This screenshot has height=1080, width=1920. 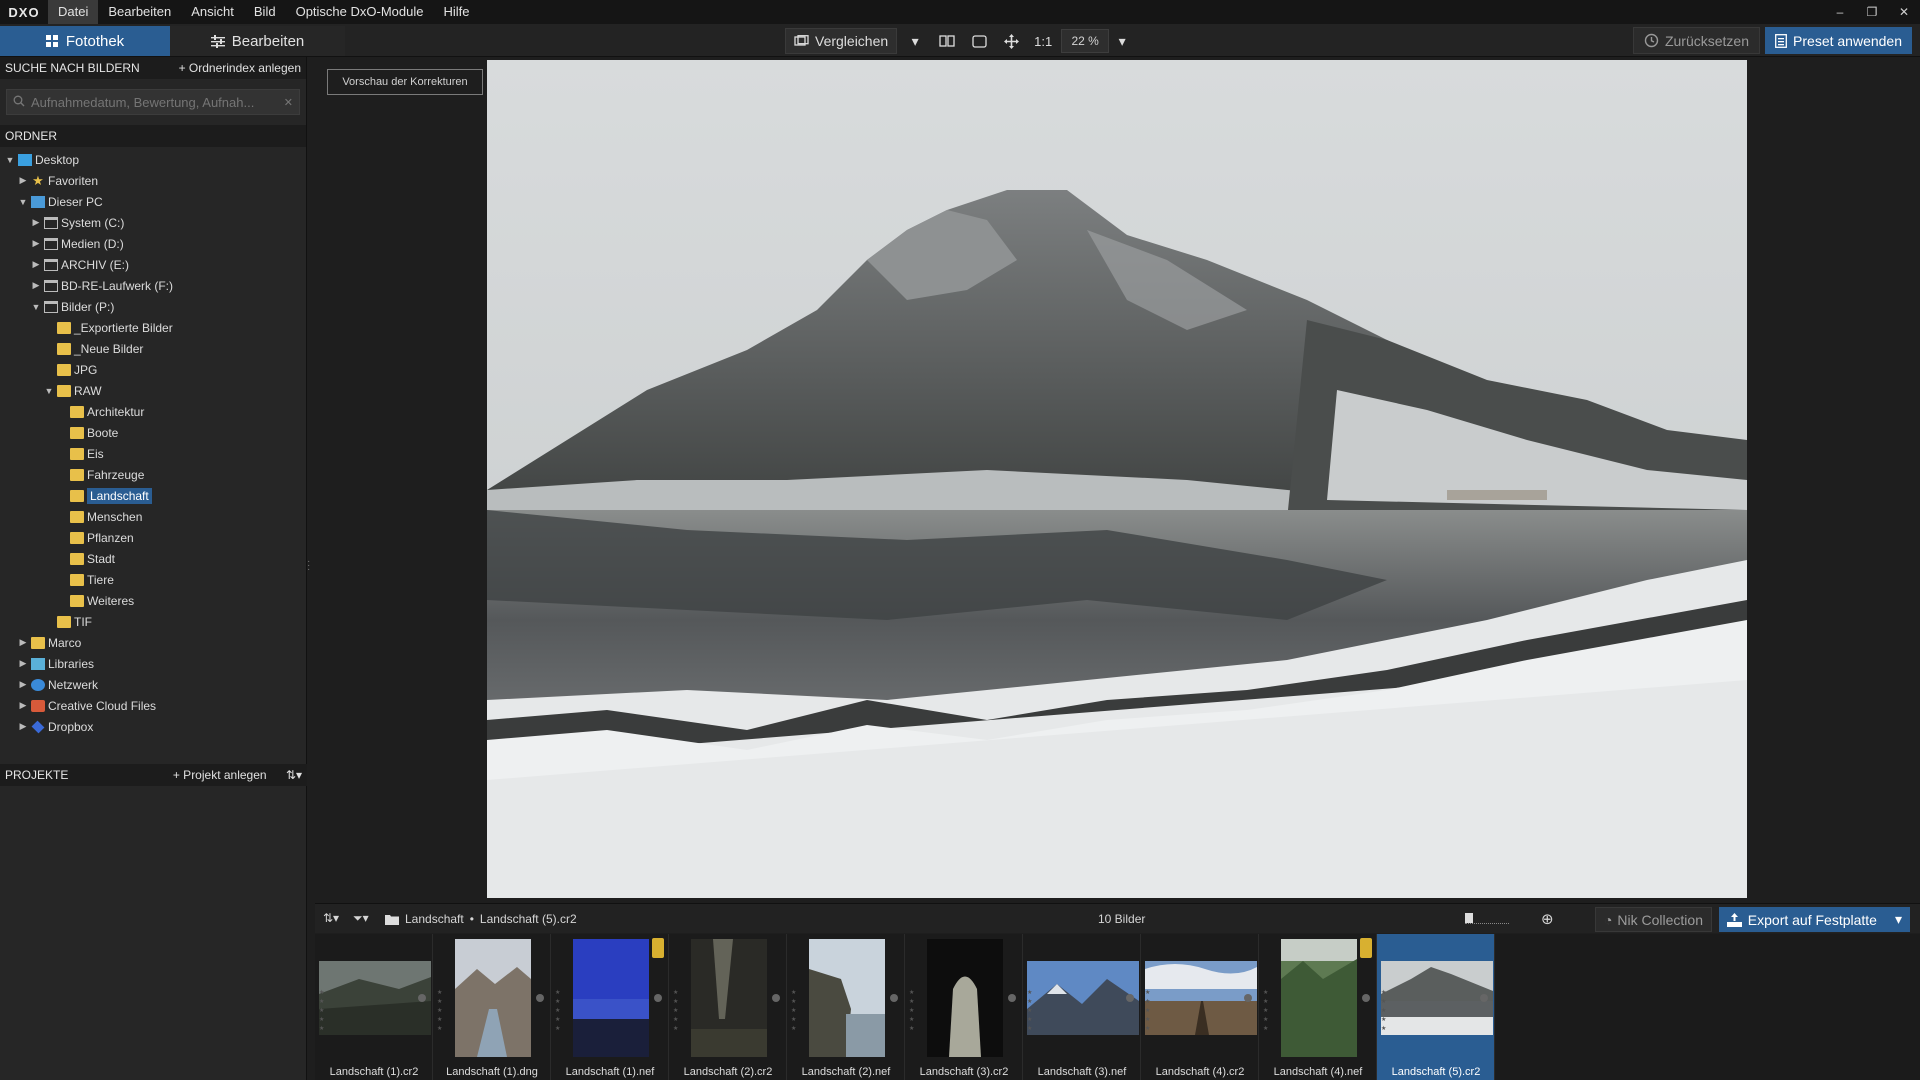 What do you see at coordinates (1043, 41) in the screenshot?
I see `one-to-one-button: 1:1` at bounding box center [1043, 41].